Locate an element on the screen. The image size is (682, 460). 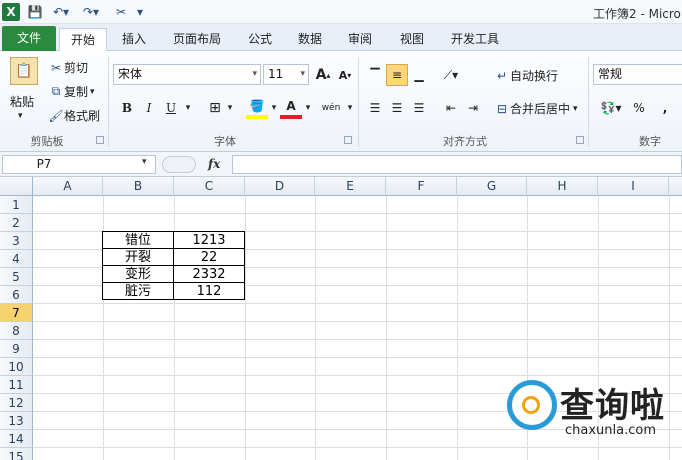
cell-c5: 2332 is located at coordinates (209, 274).